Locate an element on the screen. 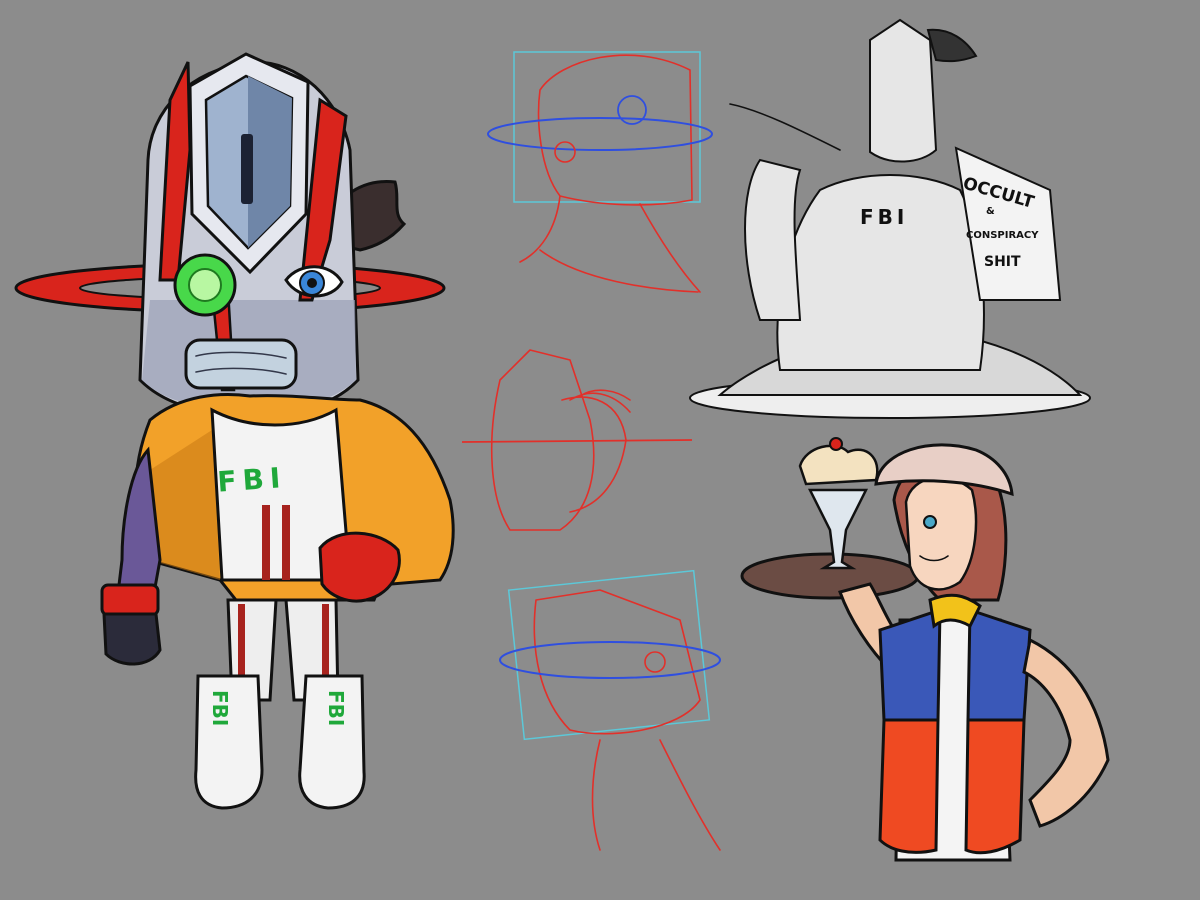 This screenshot has height=900, width=1200. shirt-stripe-right is located at coordinates (286, 542).